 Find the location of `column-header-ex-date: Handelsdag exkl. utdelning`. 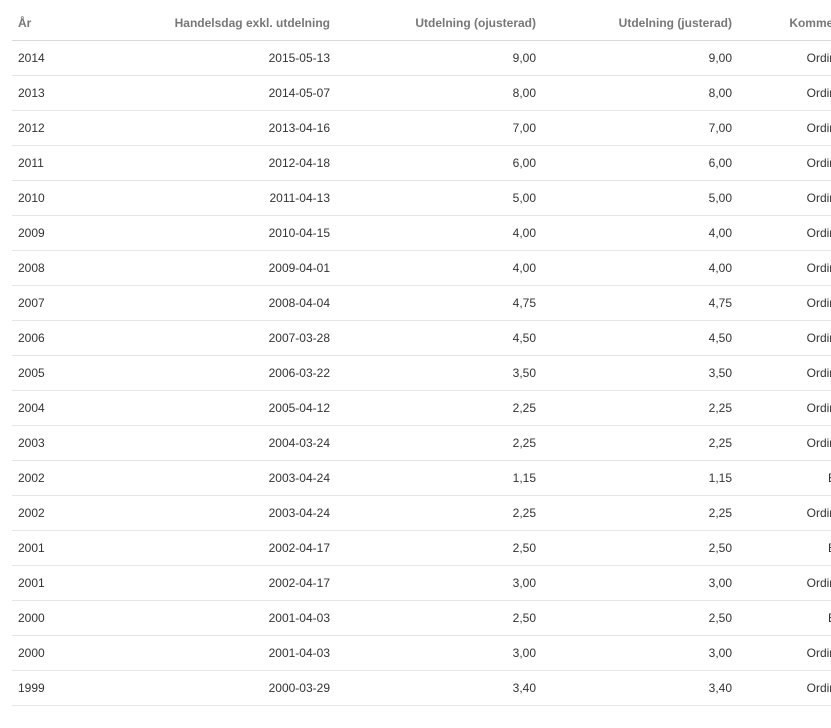

column-header-ex-date: Handelsdag exkl. utdelning is located at coordinates (227, 23).